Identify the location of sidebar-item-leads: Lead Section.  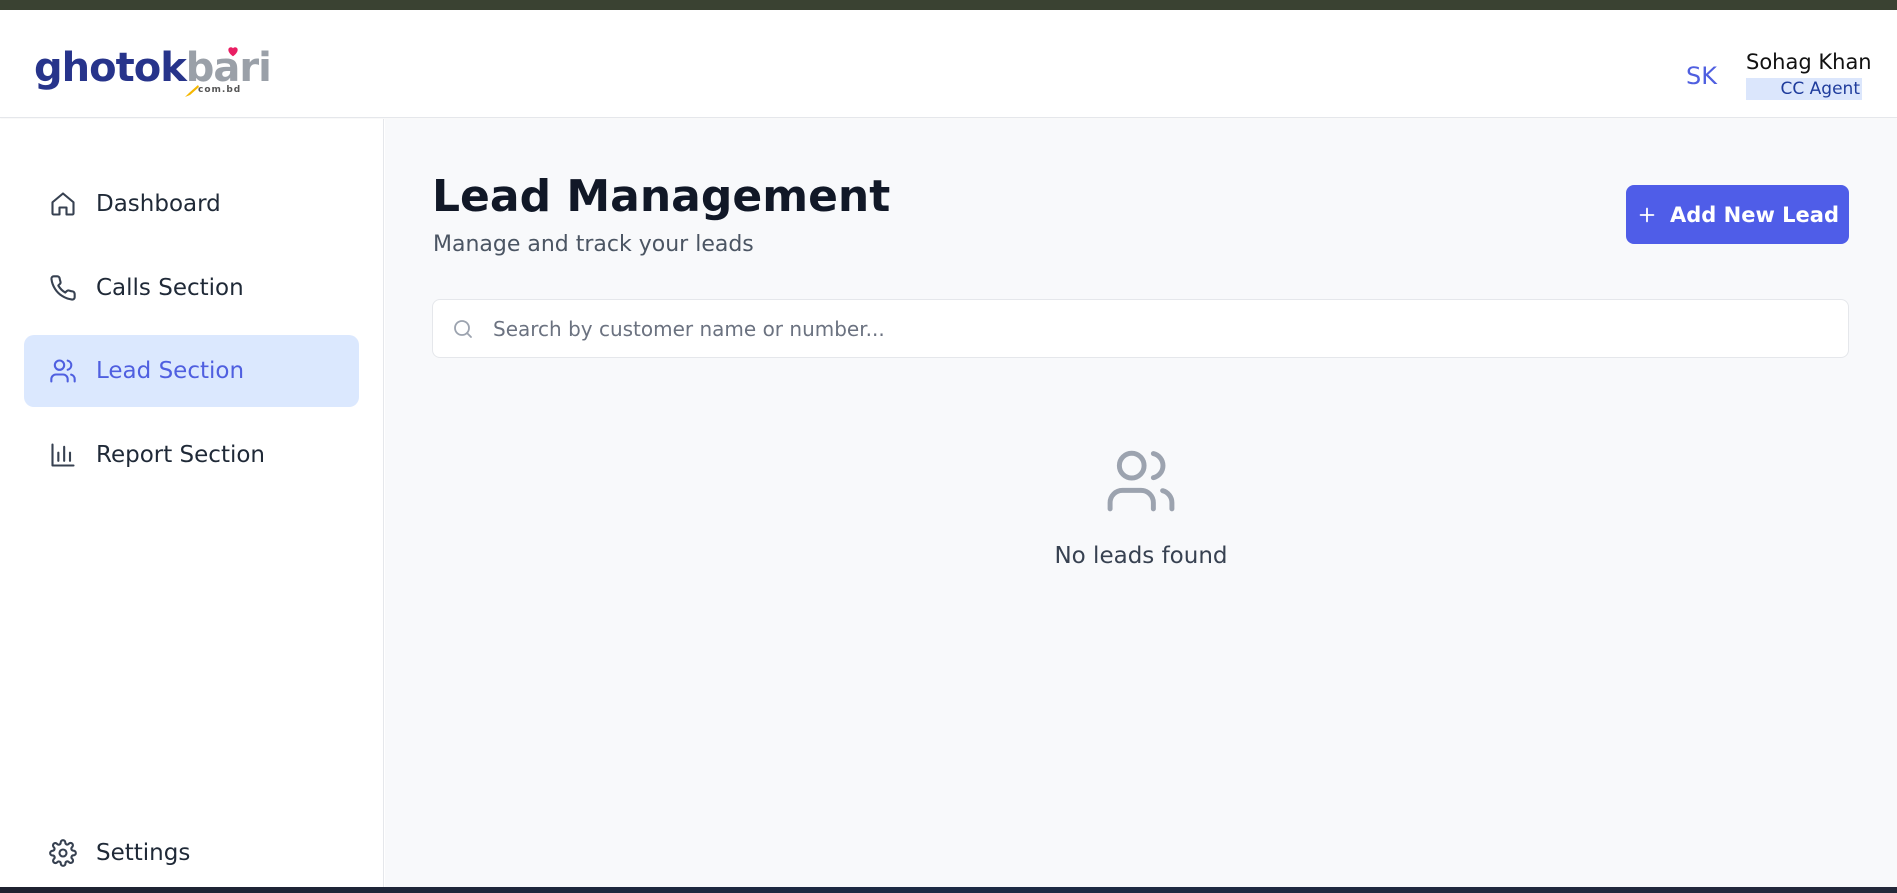
(191, 371).